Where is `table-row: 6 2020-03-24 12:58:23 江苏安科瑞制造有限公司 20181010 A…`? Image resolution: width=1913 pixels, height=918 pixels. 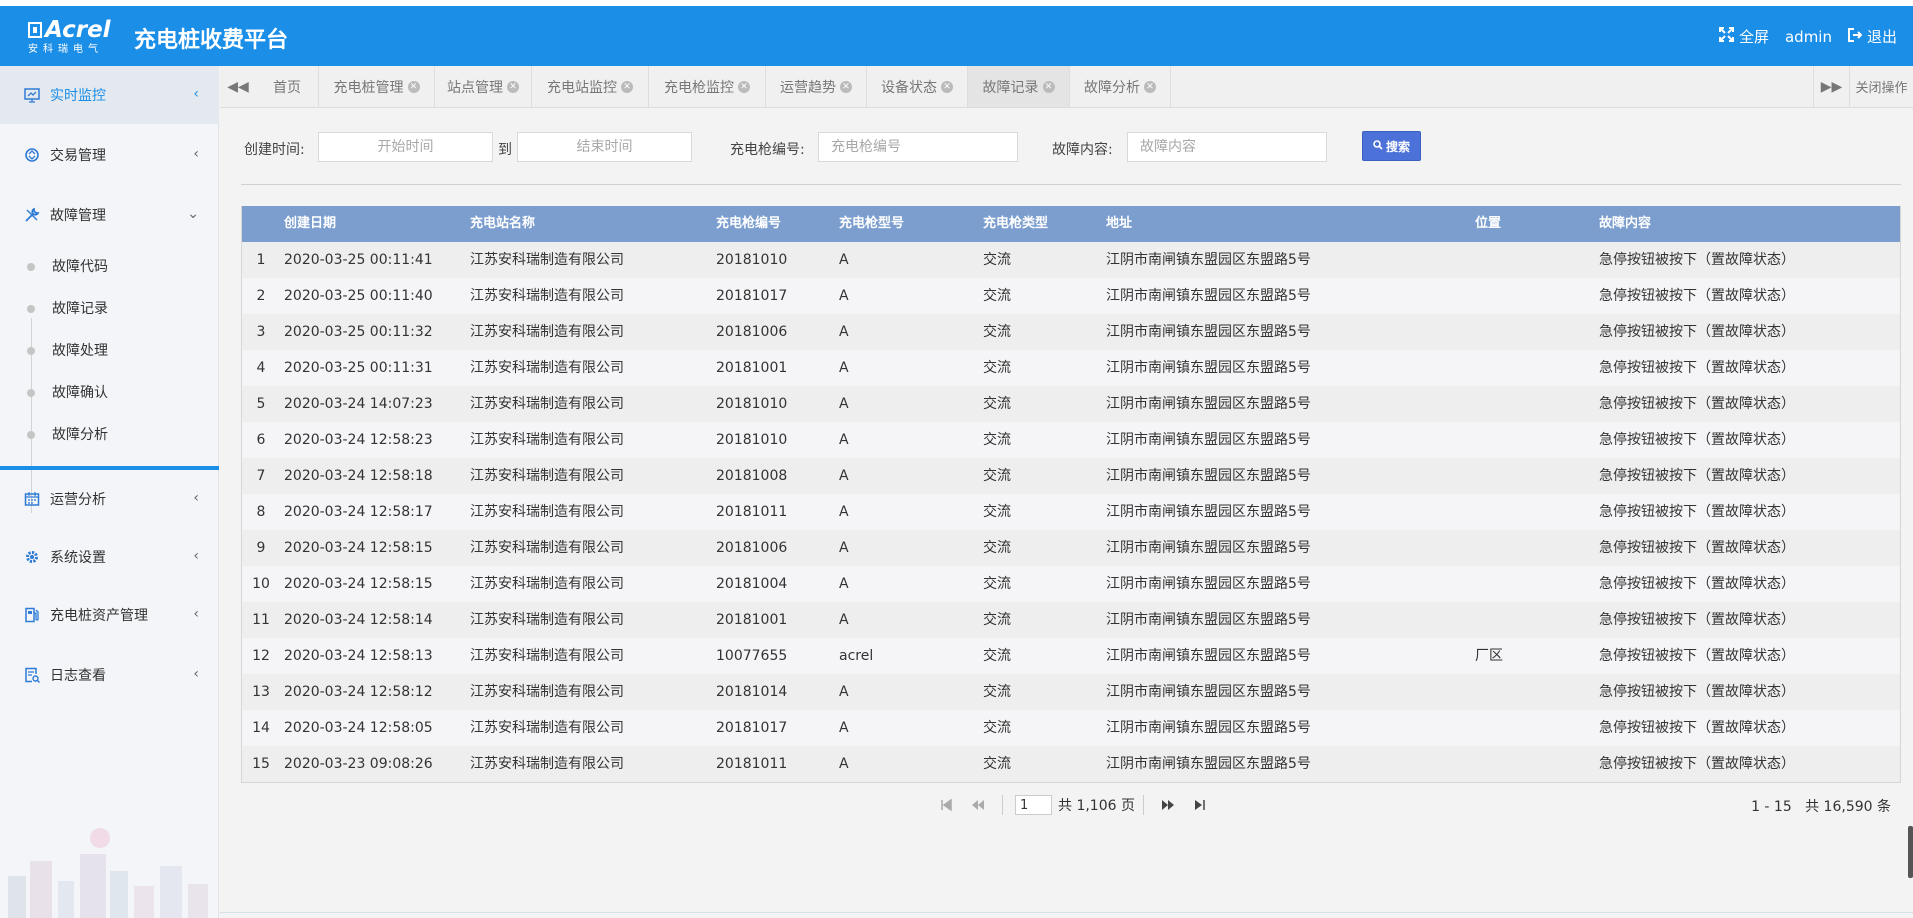 table-row: 6 2020-03-24 12:58:23 江苏安科瑞制造有限公司 20181010 A… is located at coordinates (1071, 440).